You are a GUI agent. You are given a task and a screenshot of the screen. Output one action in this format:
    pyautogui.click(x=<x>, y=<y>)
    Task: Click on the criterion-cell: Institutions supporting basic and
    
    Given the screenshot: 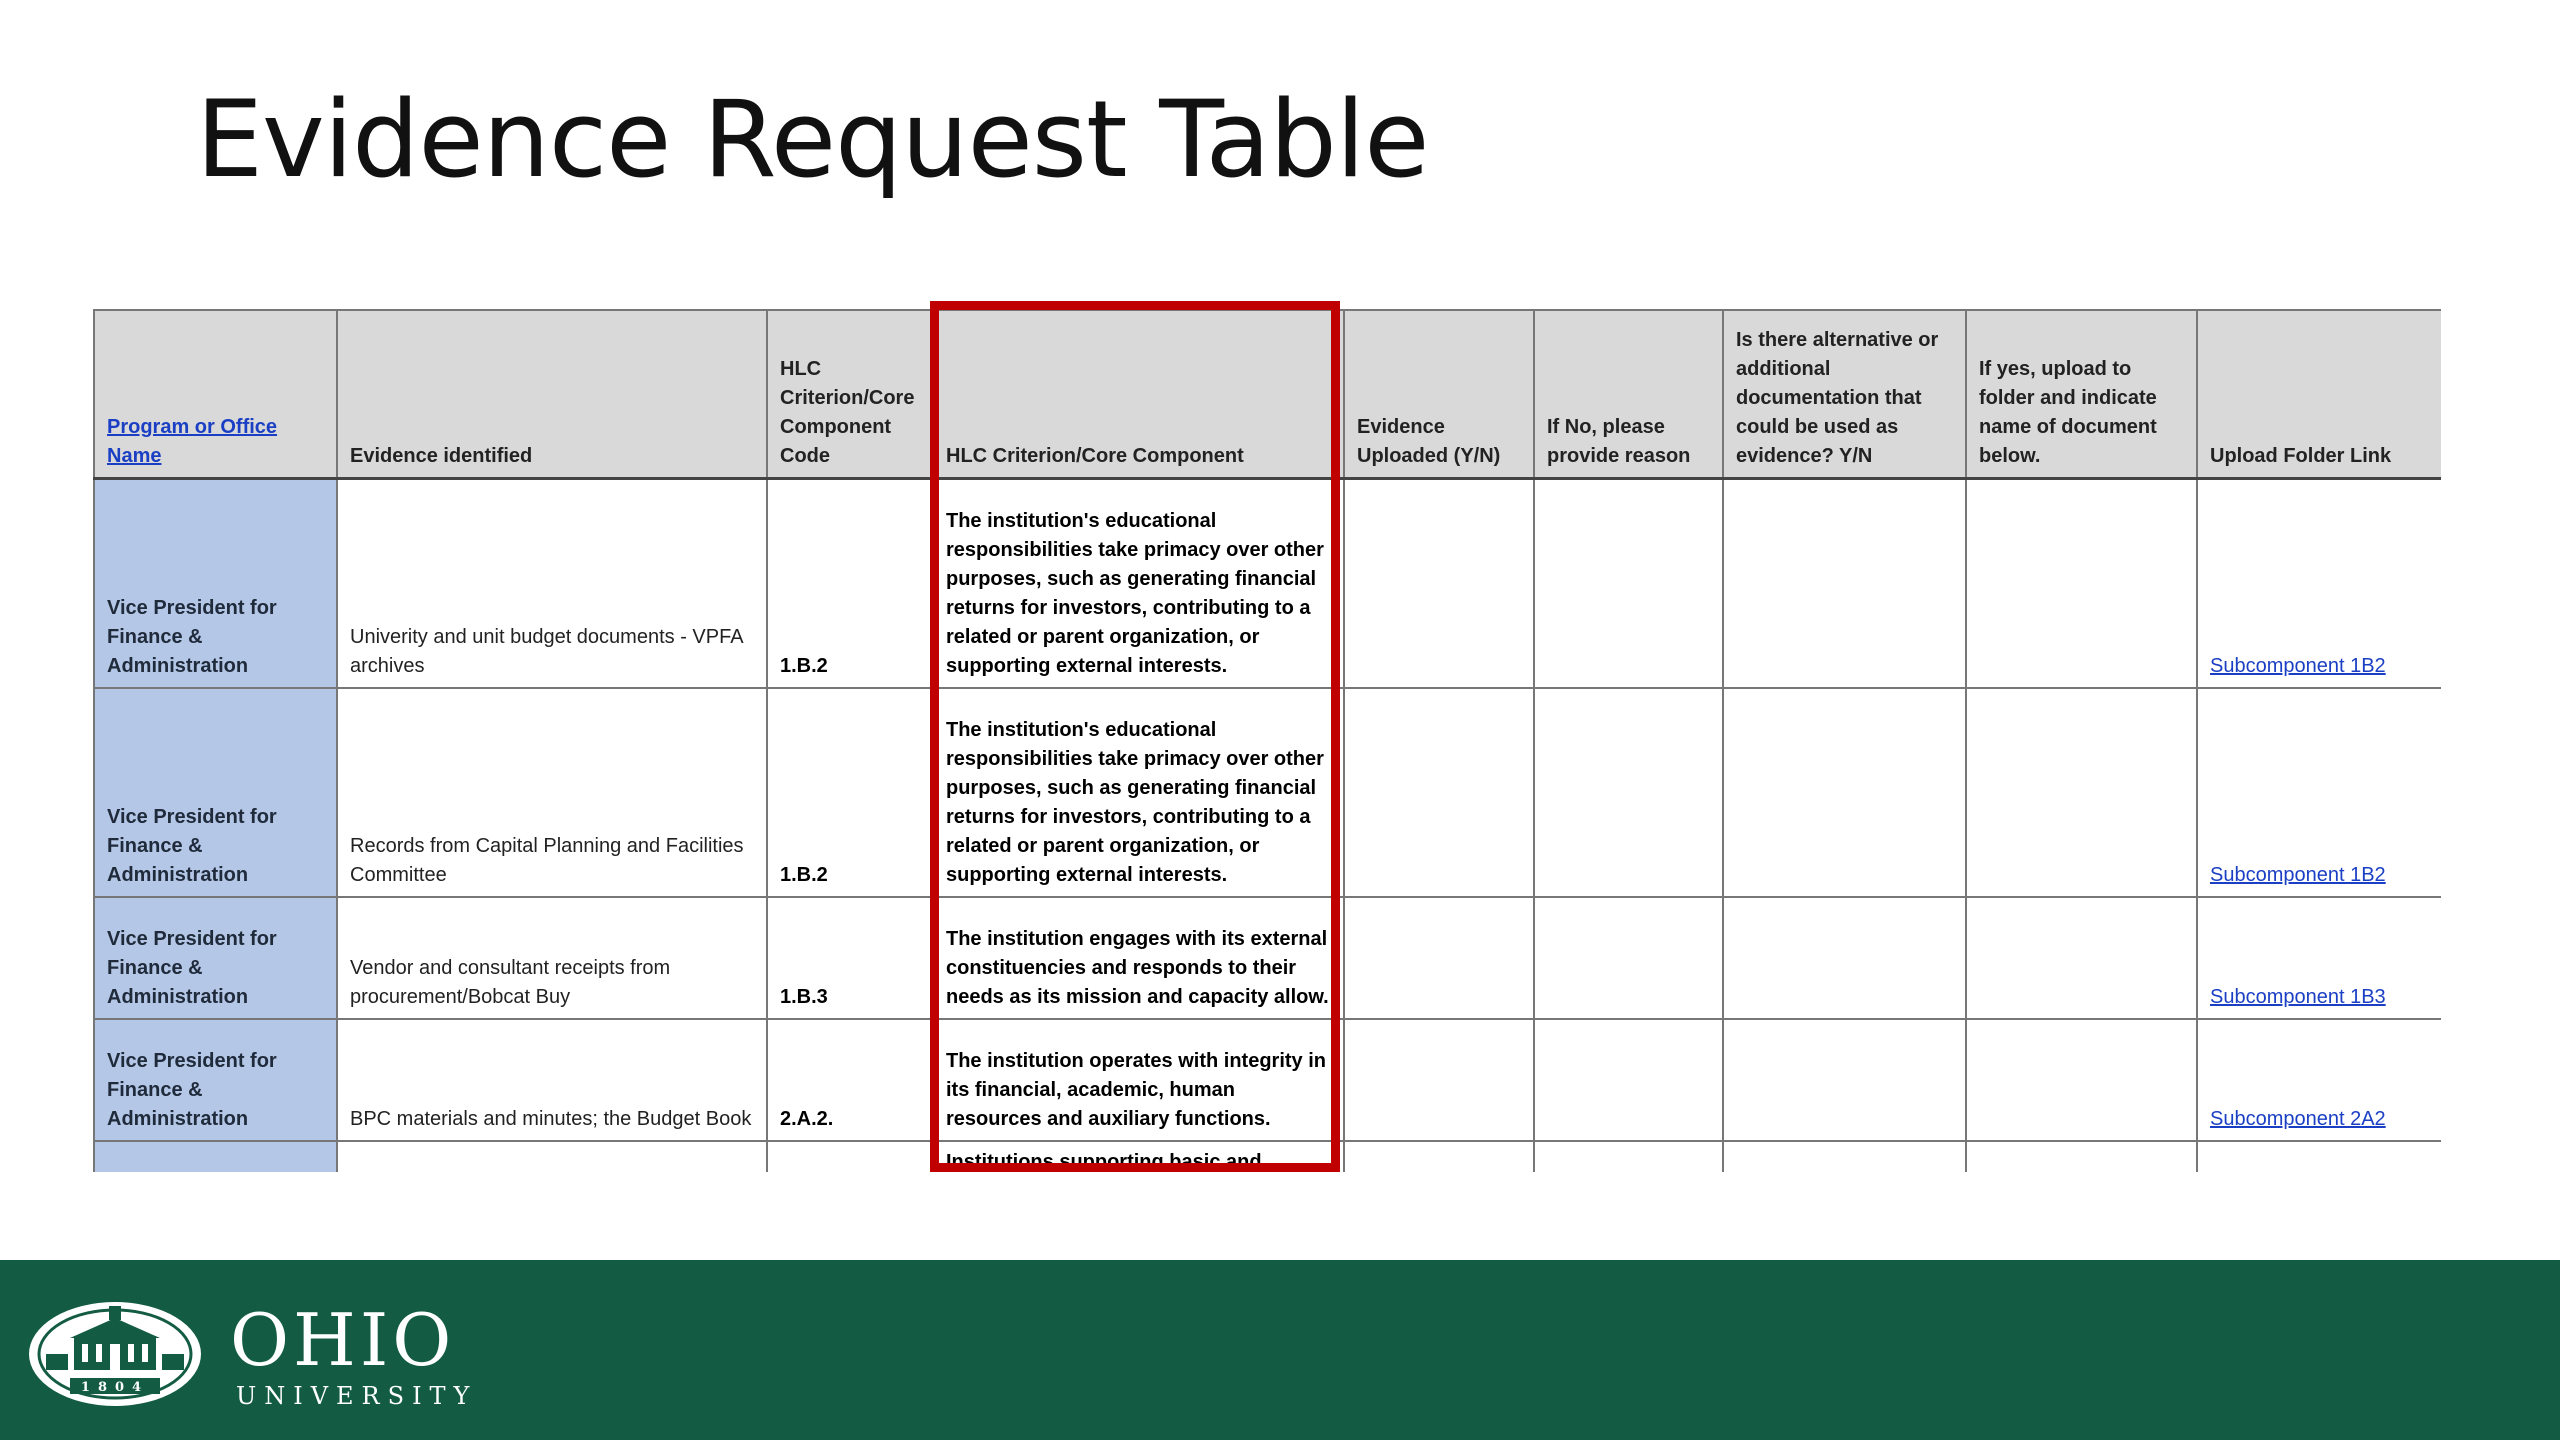 What is the action you would take?
    pyautogui.click(x=1138, y=1156)
    